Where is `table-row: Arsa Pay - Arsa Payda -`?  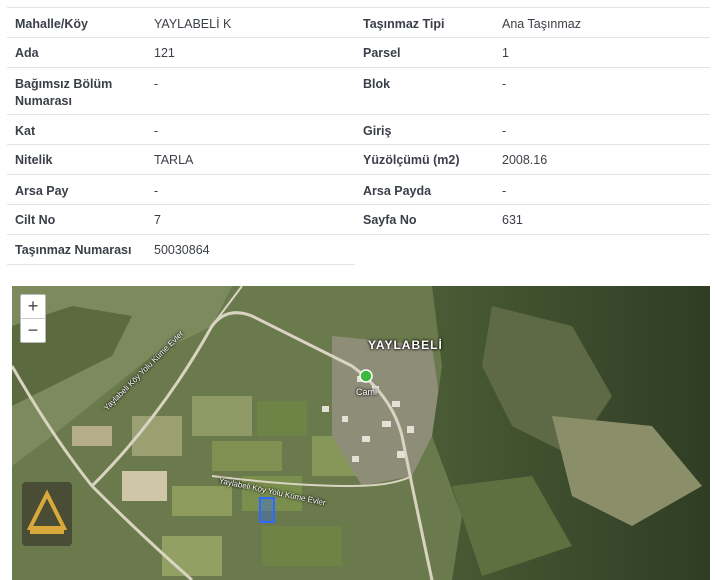
table-row: Arsa Pay - Arsa Payda - is located at coordinates (358, 190).